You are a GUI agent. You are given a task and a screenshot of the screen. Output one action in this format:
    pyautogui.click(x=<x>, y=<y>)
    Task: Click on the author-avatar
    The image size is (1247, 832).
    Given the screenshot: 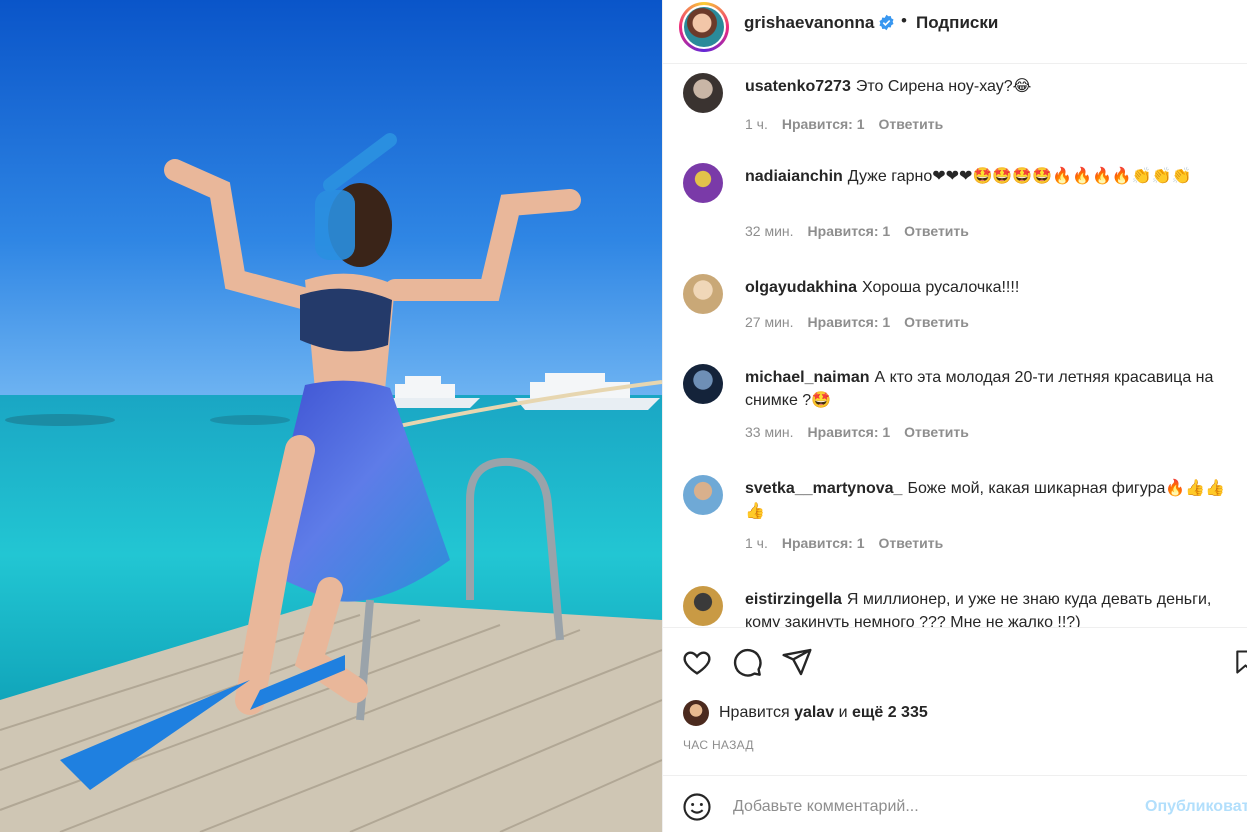 What is the action you would take?
    pyautogui.click(x=704, y=27)
    